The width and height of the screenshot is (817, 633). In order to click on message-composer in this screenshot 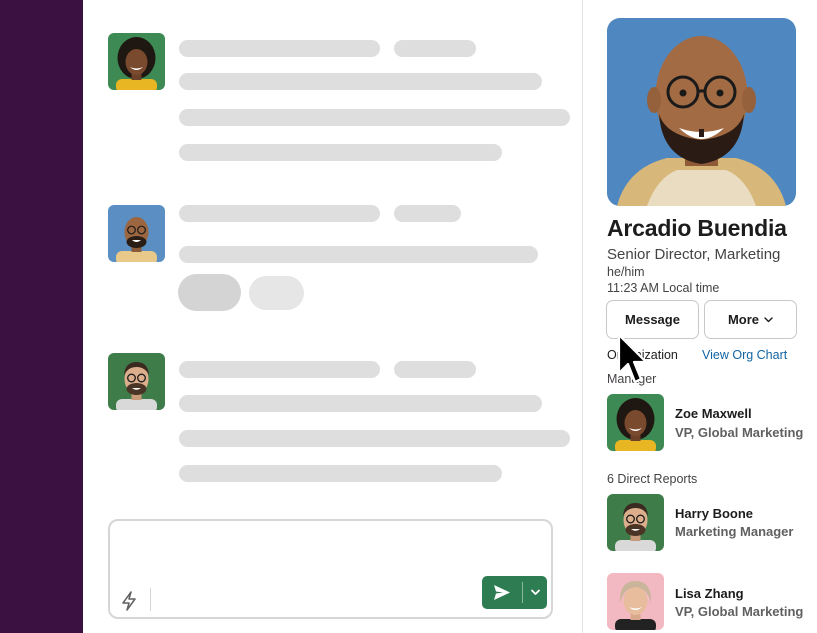, I will do `click(330, 569)`.